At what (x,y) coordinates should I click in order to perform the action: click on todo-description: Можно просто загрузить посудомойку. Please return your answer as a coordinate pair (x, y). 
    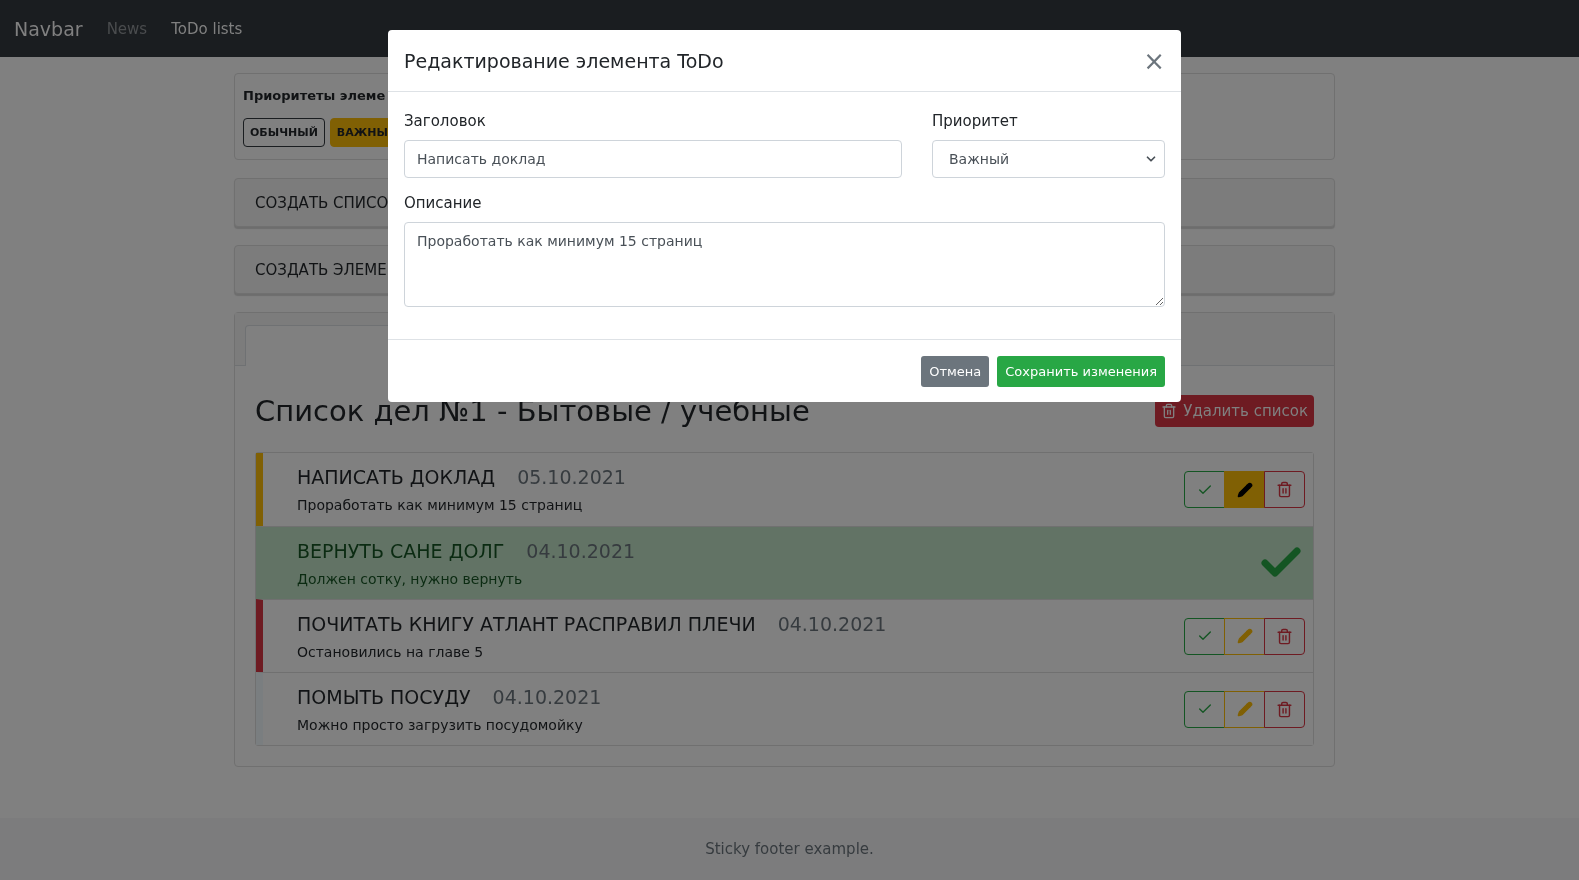
    Looking at the image, I should click on (440, 724).